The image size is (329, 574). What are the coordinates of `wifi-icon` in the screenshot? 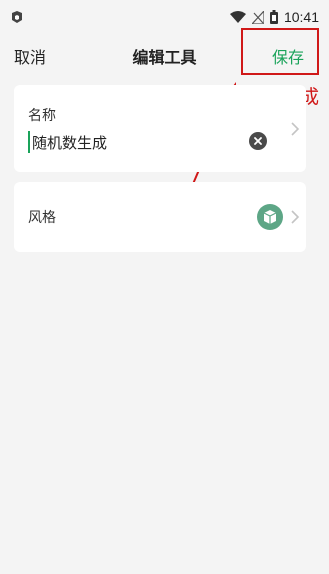 It's located at (237, 17).